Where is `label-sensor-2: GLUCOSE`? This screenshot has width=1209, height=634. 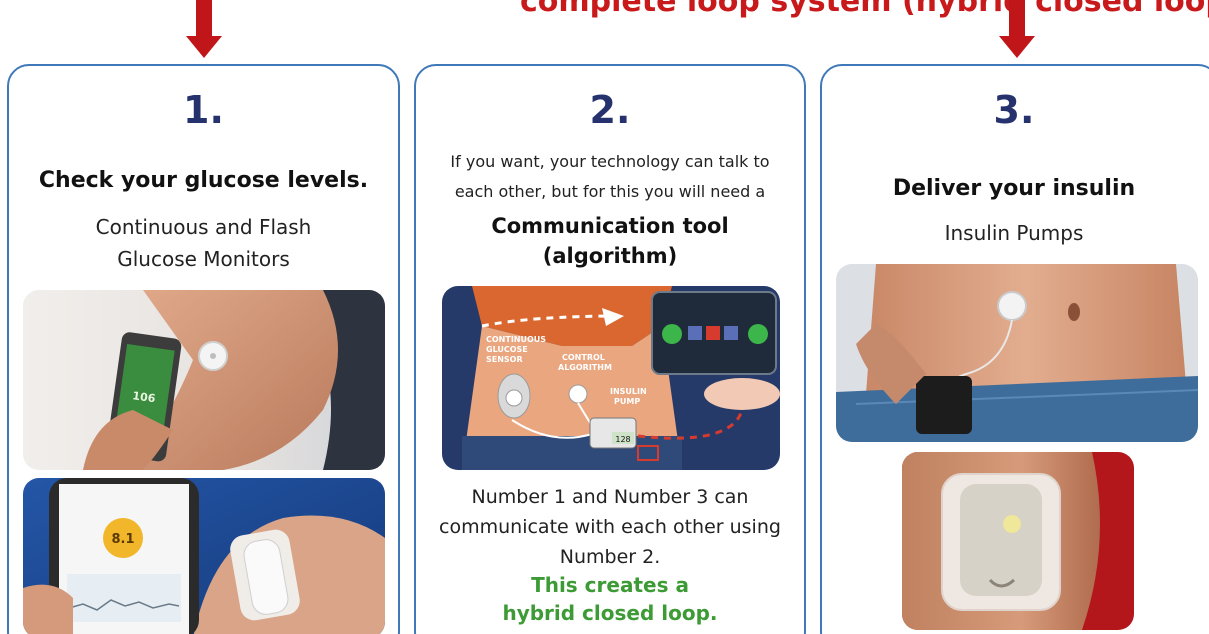 label-sensor-2: GLUCOSE is located at coordinates (507, 349).